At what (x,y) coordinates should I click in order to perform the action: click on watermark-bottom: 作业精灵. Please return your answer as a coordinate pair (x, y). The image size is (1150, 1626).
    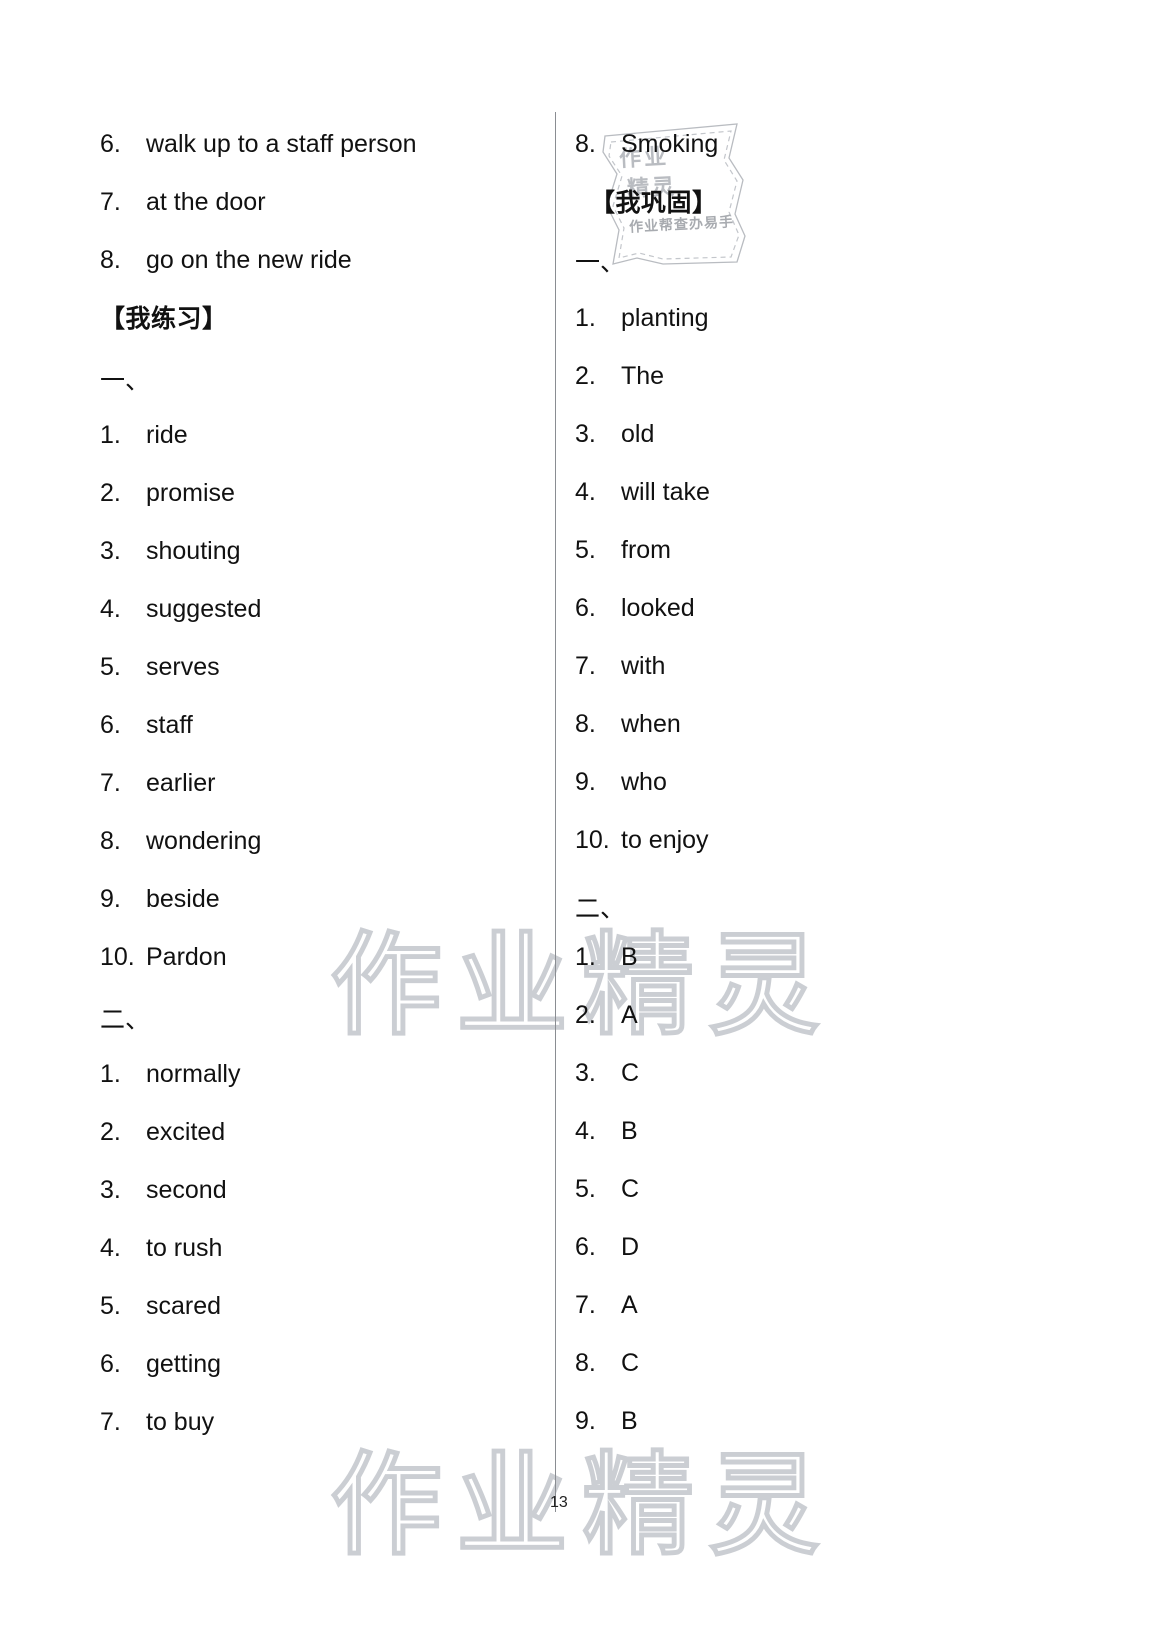
    Looking at the image, I should click on (581, 1505).